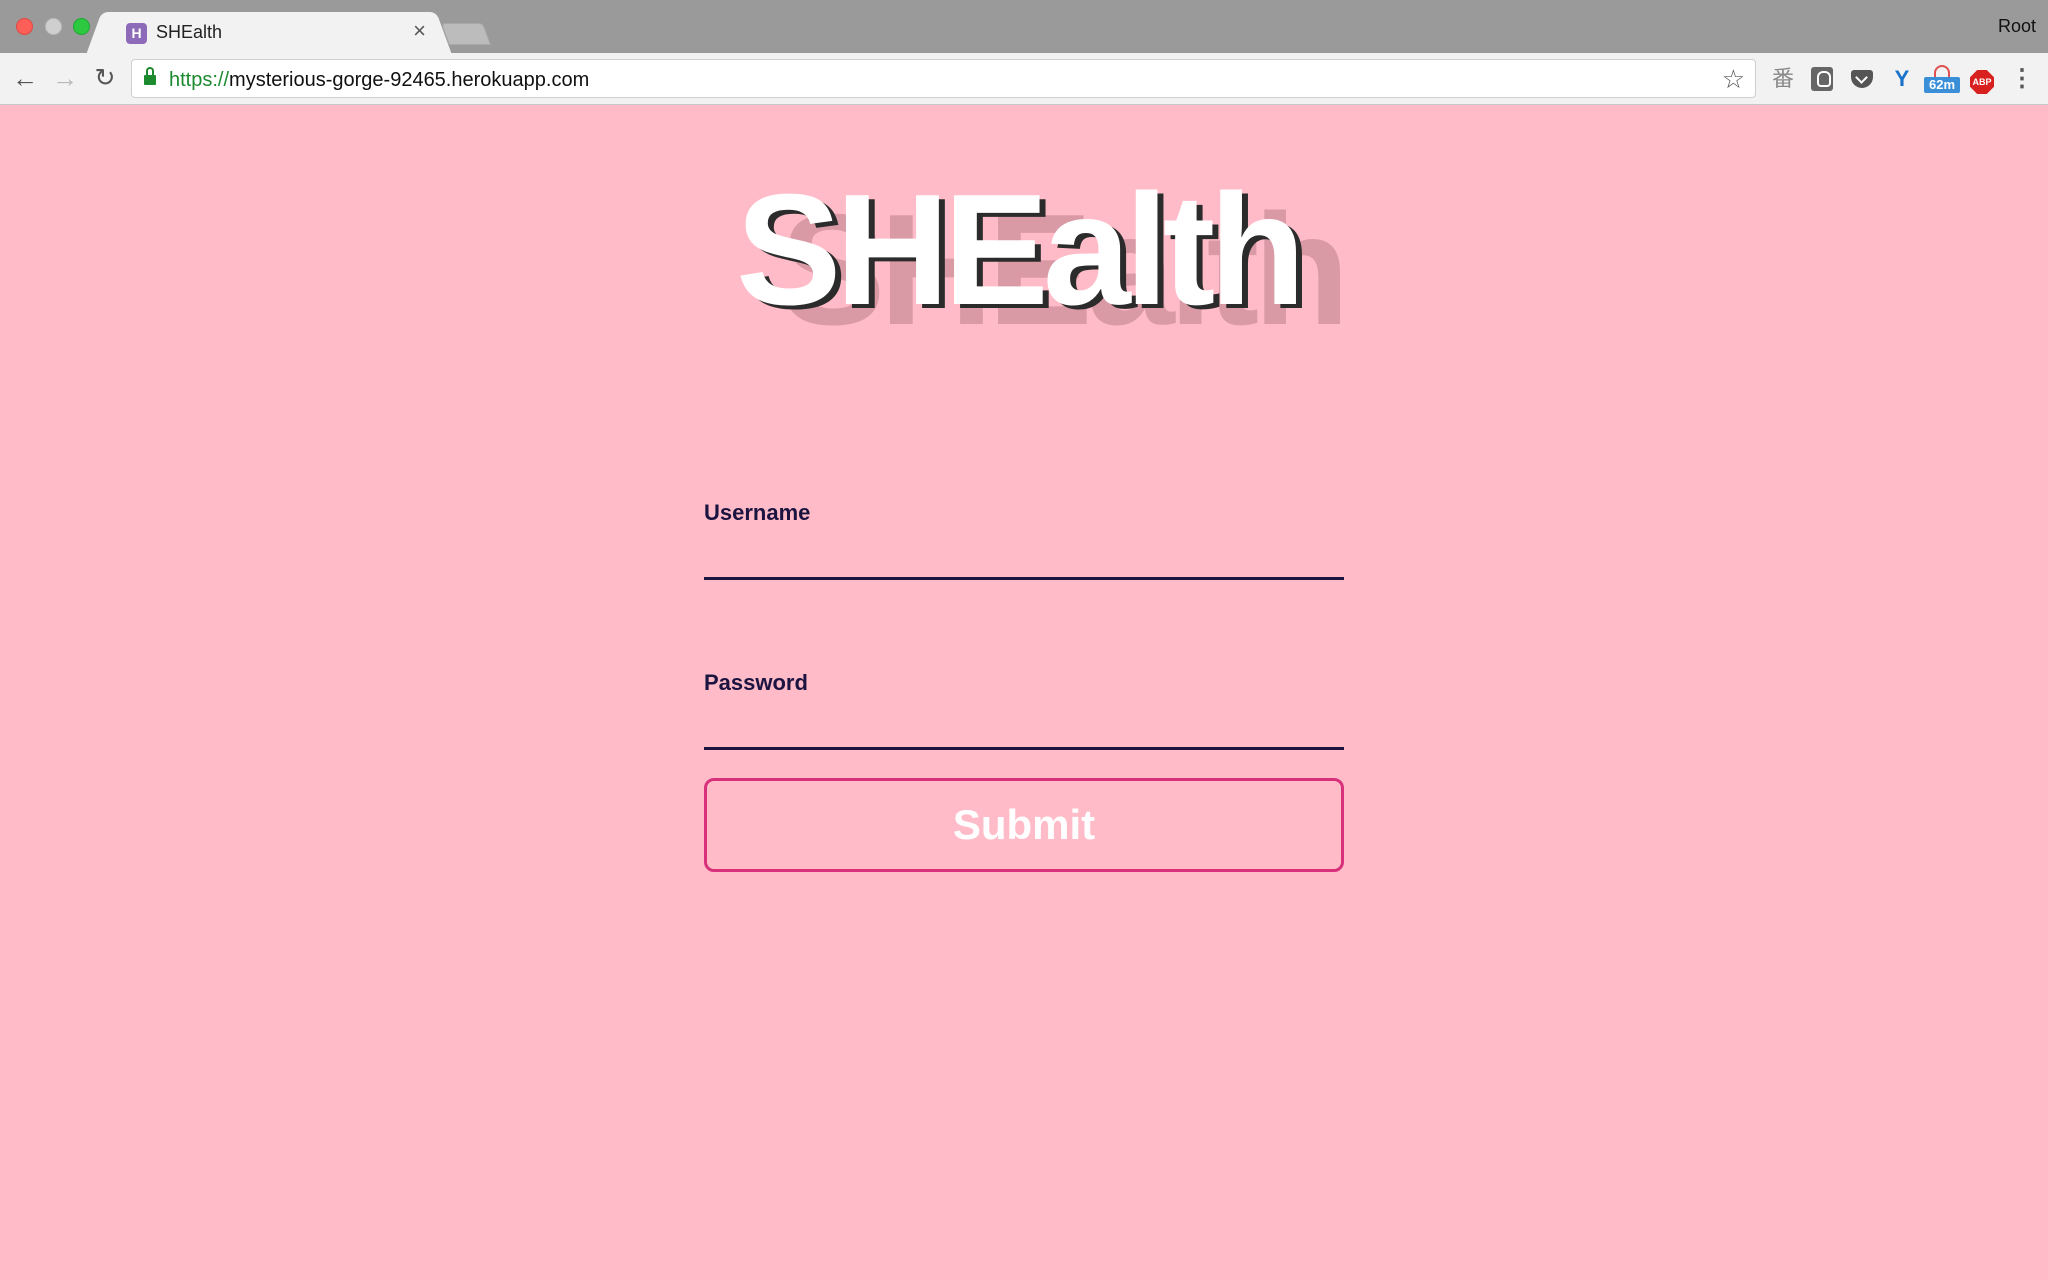  I want to click on submit-button: Submit, so click(1024, 825).